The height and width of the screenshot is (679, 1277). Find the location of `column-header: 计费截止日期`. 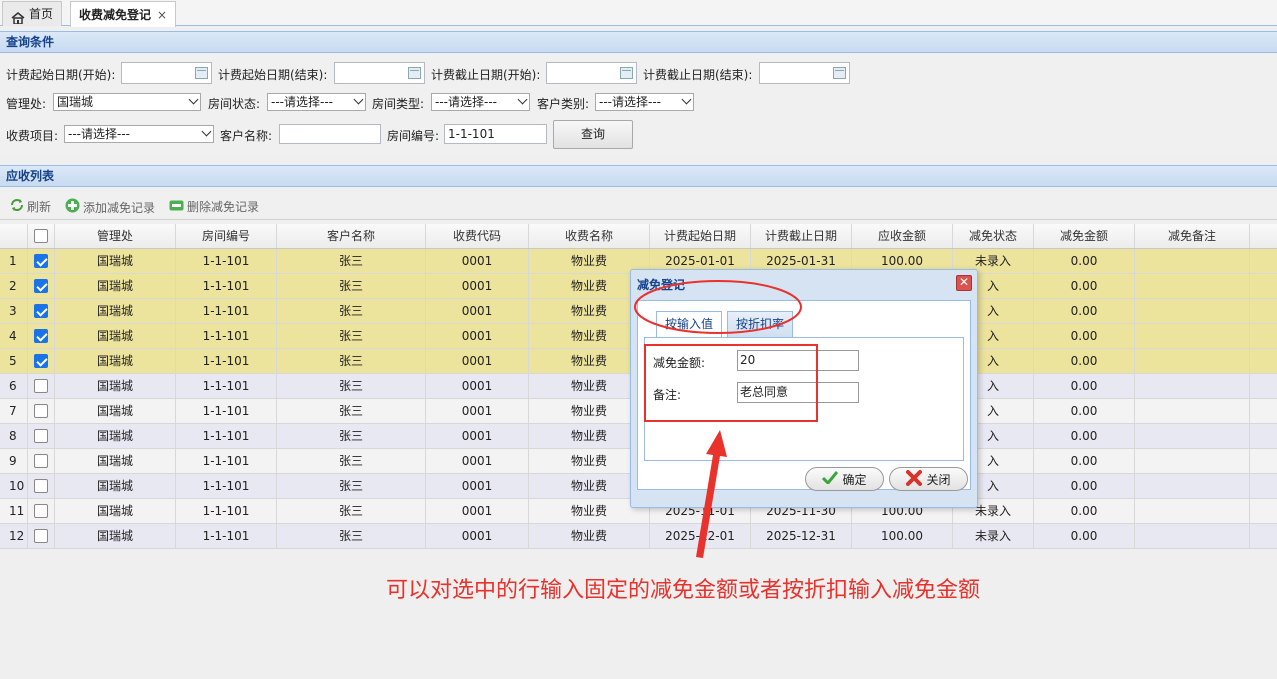

column-header: 计费截止日期 is located at coordinates (801, 236).